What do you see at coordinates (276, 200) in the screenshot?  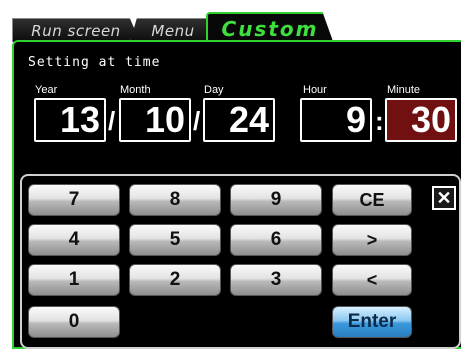 I see `key-9: 9` at bounding box center [276, 200].